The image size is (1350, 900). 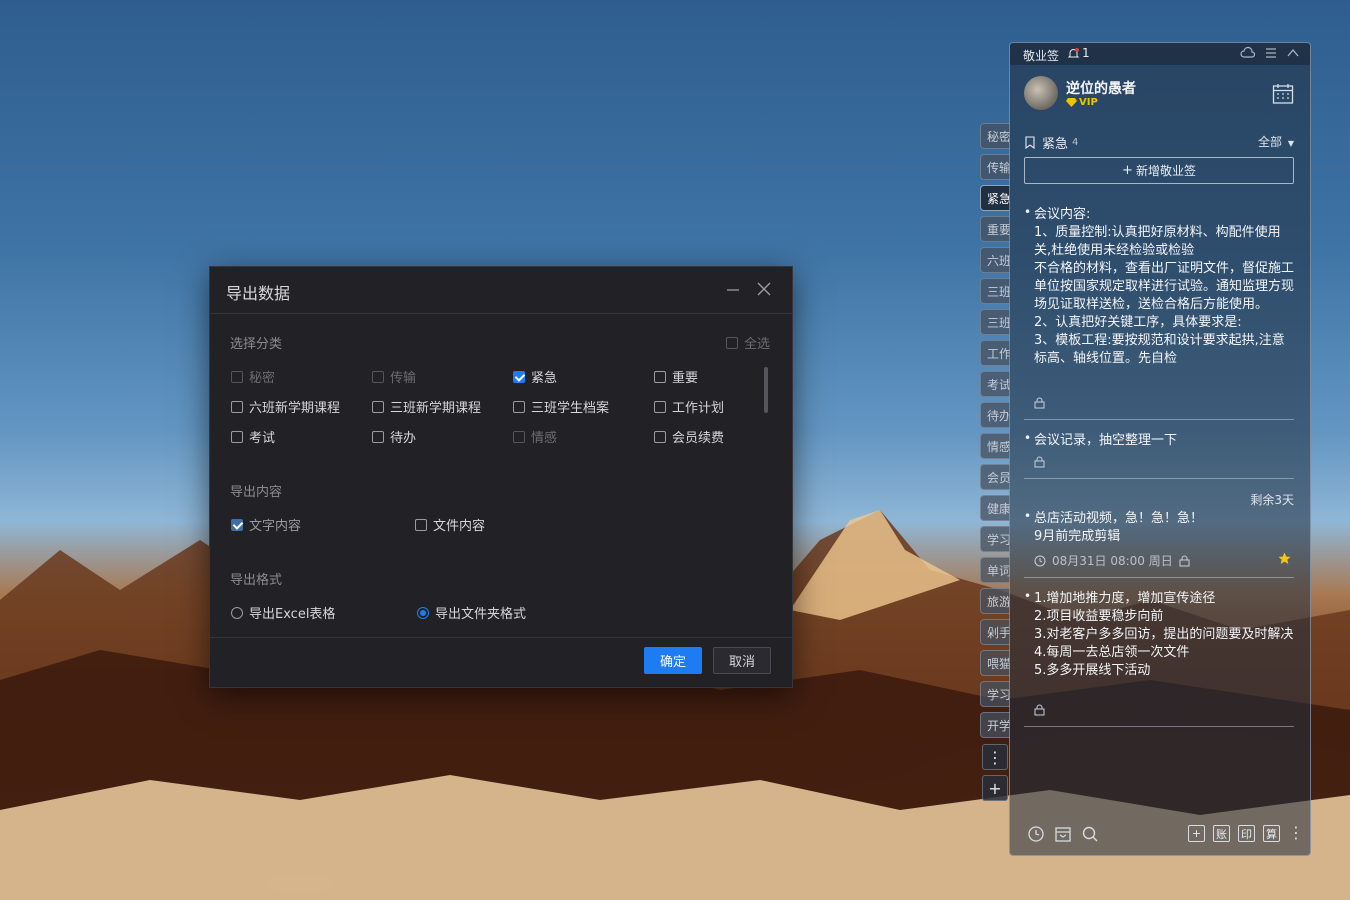 I want to click on category-checkbox-urgent: 紧急, so click(x=535, y=376).